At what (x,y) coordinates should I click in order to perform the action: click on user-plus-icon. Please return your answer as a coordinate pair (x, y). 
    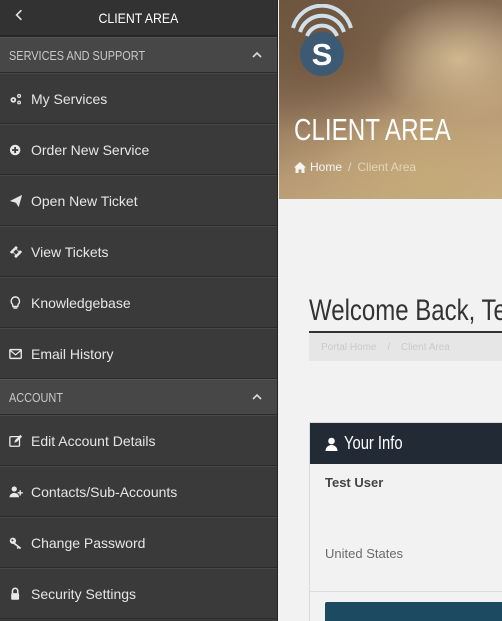
    Looking at the image, I should click on (20, 492).